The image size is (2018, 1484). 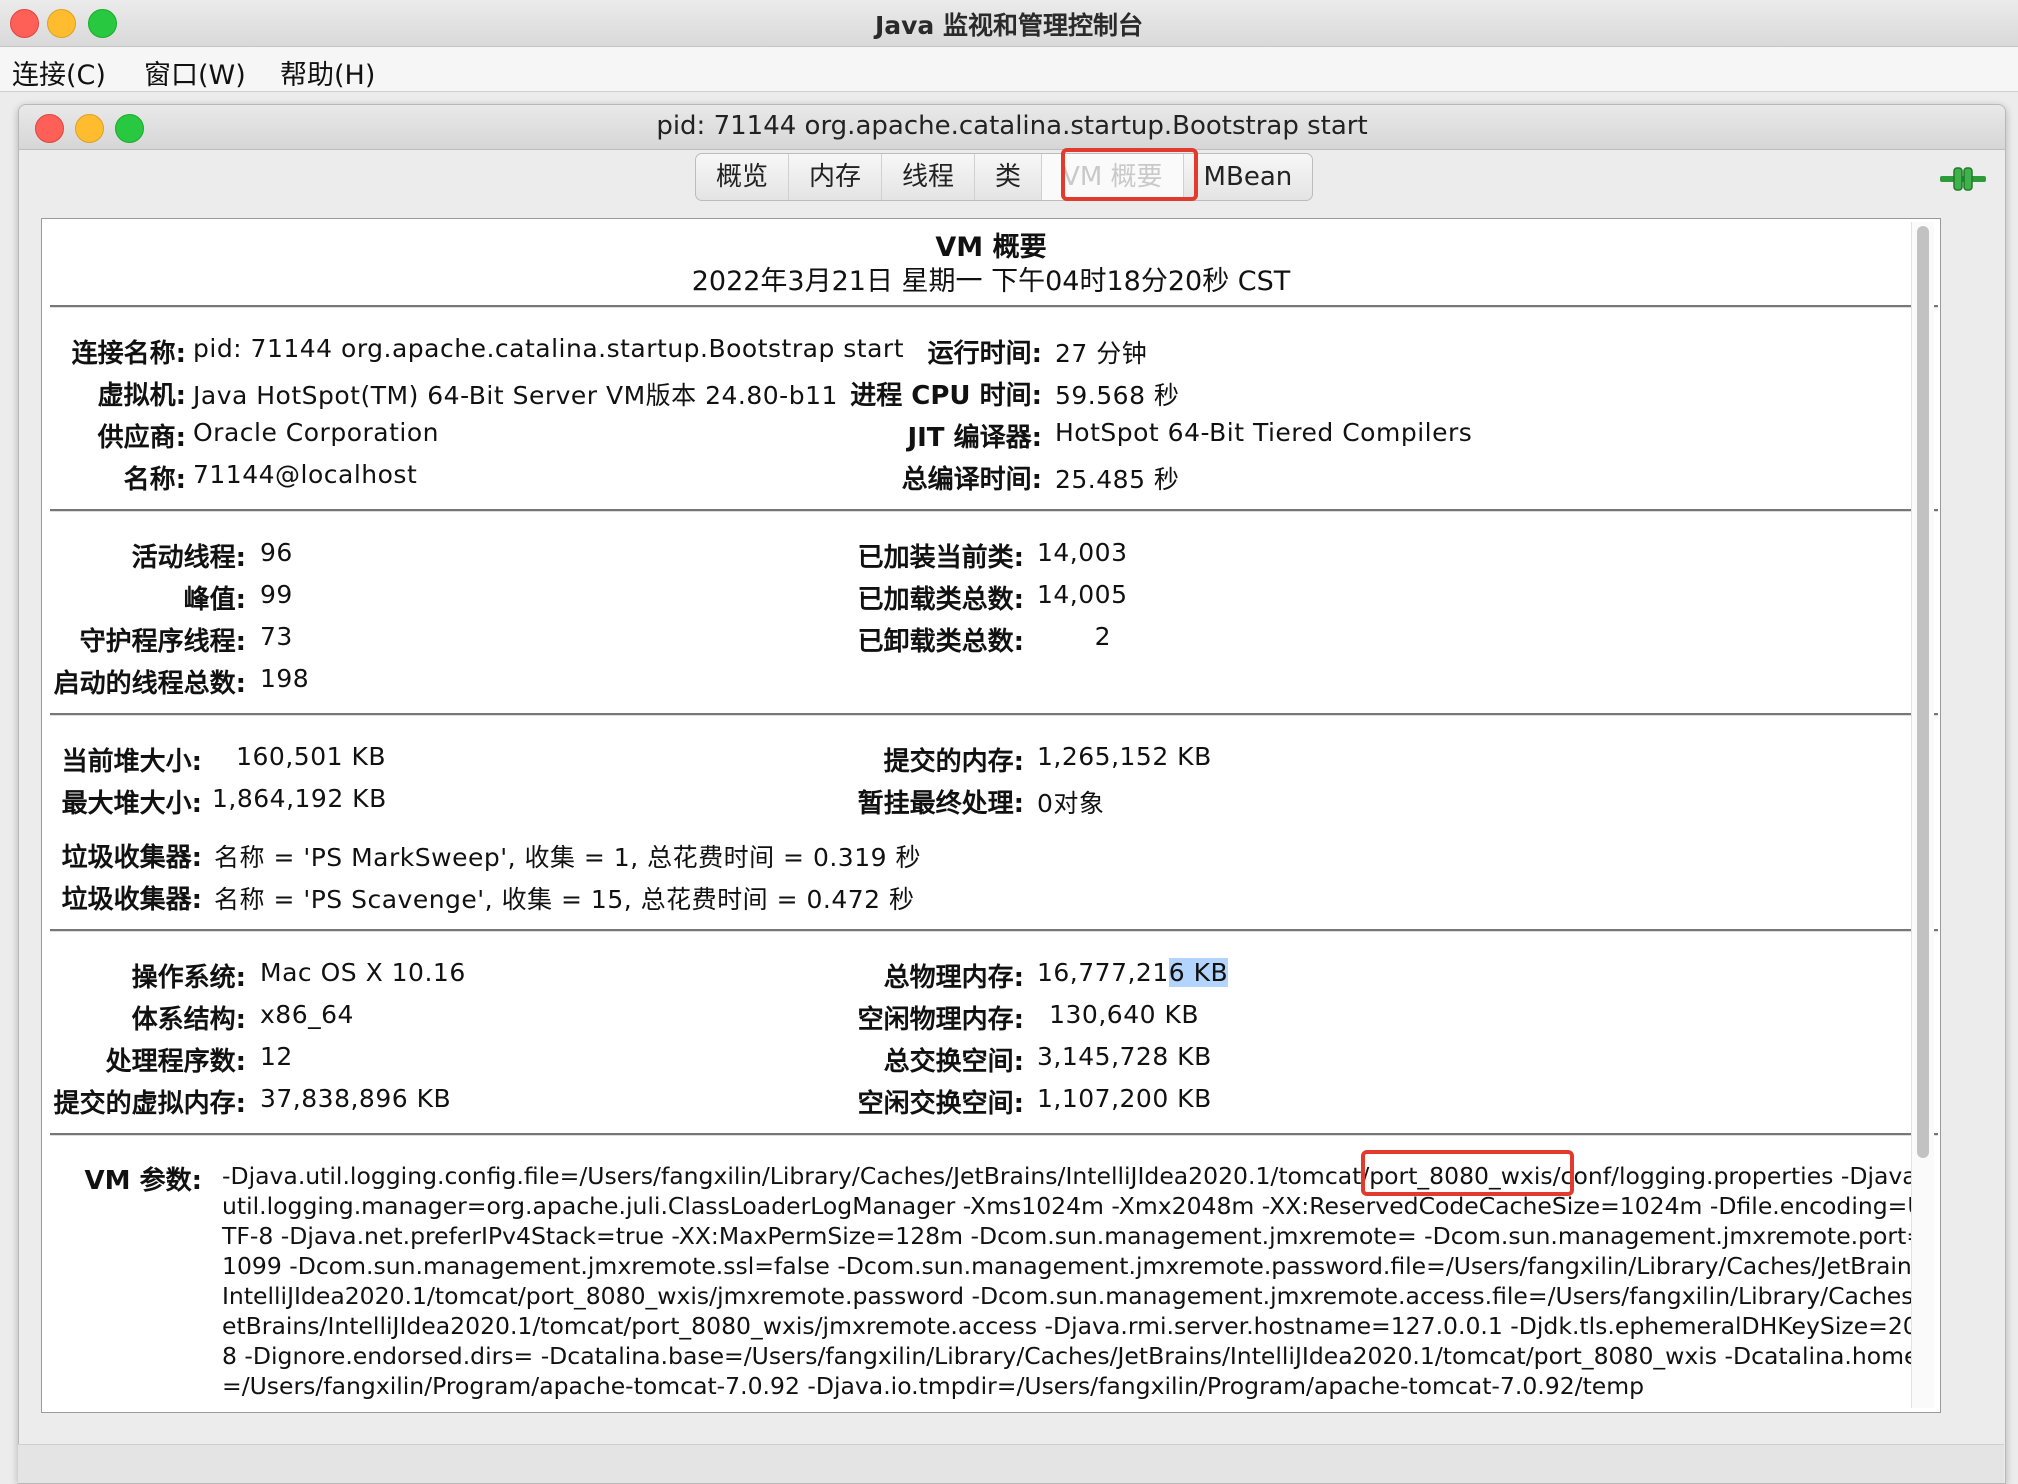 I want to click on tab-classes: 类, so click(x=1009, y=177).